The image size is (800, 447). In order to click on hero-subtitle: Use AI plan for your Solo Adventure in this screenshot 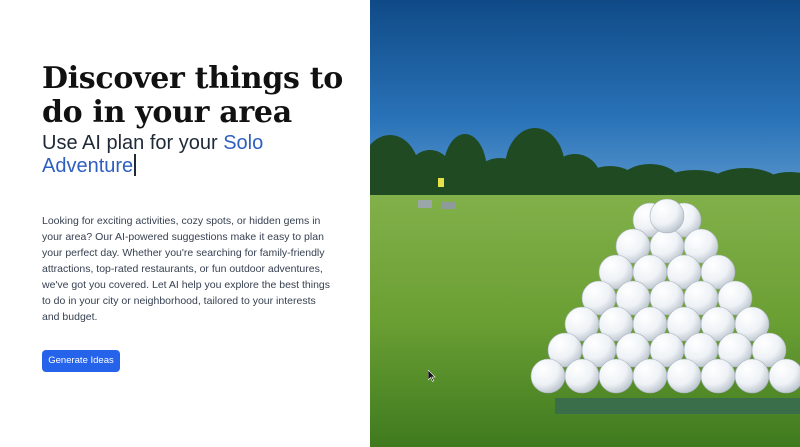, I will do `click(197, 154)`.